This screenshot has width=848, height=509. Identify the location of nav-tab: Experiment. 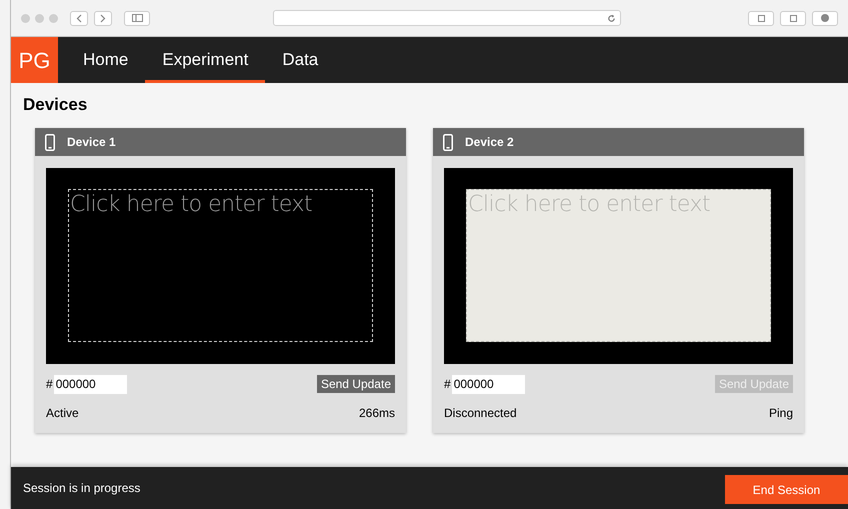
(205, 60).